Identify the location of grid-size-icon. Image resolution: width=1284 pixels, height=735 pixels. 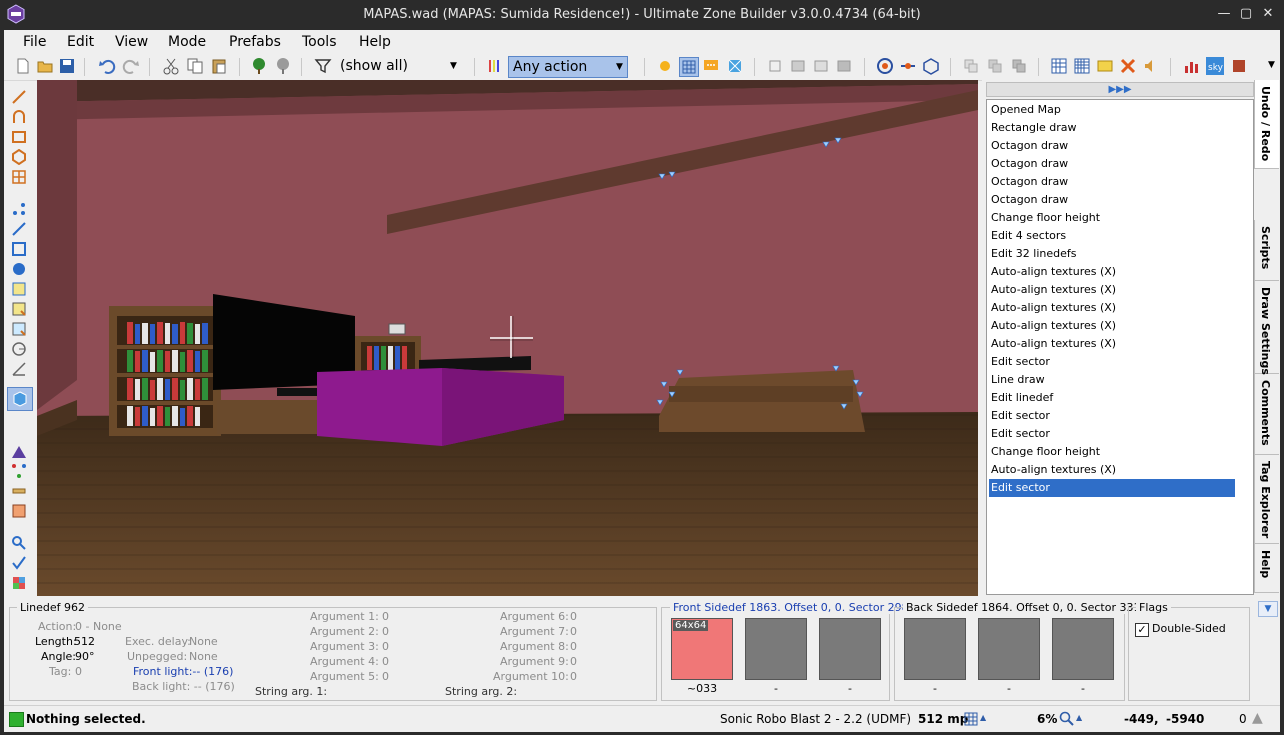
(971, 719).